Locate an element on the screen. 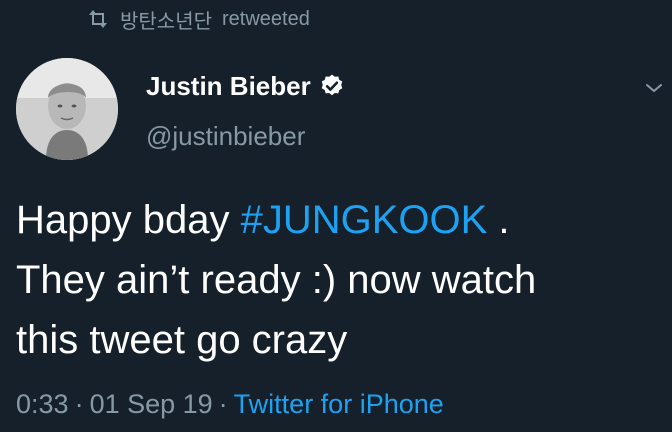 The height and width of the screenshot is (432, 672). chevron-down-icon is located at coordinates (654, 88).